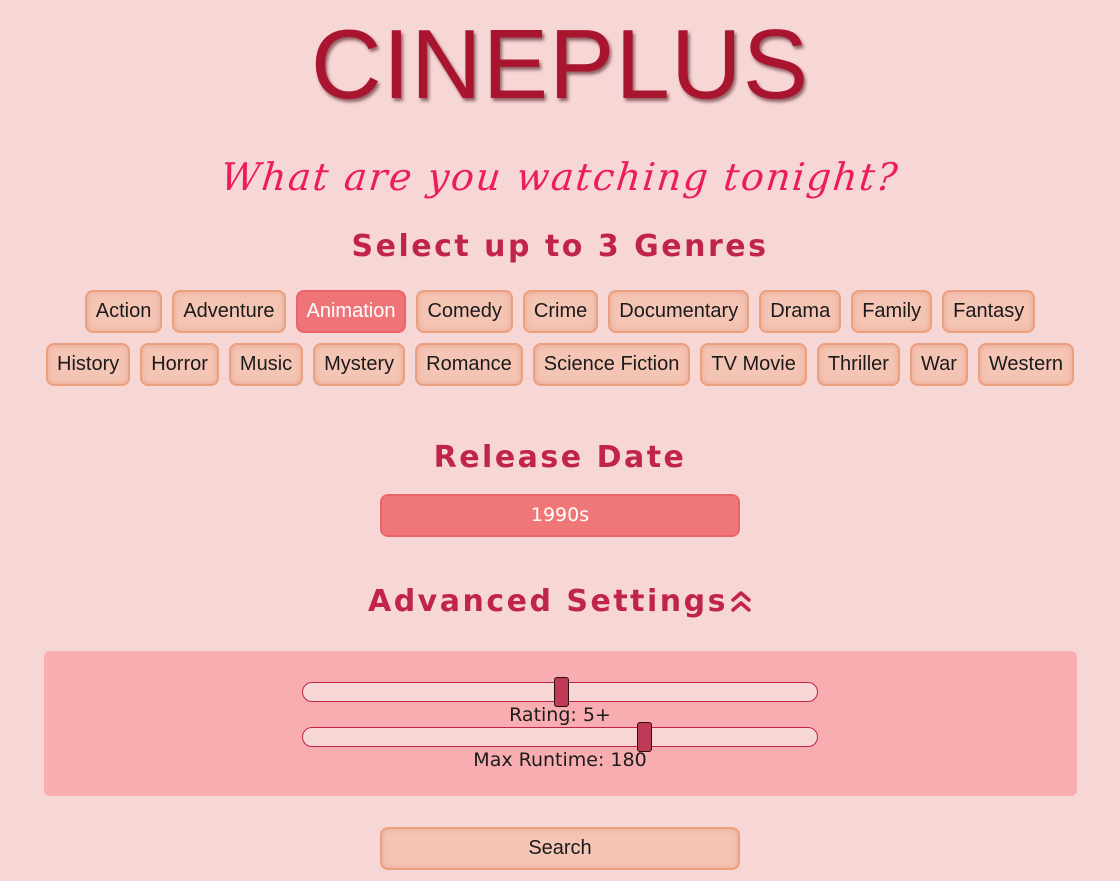  What do you see at coordinates (741, 601) in the screenshot?
I see `double-chevron-up-icon` at bounding box center [741, 601].